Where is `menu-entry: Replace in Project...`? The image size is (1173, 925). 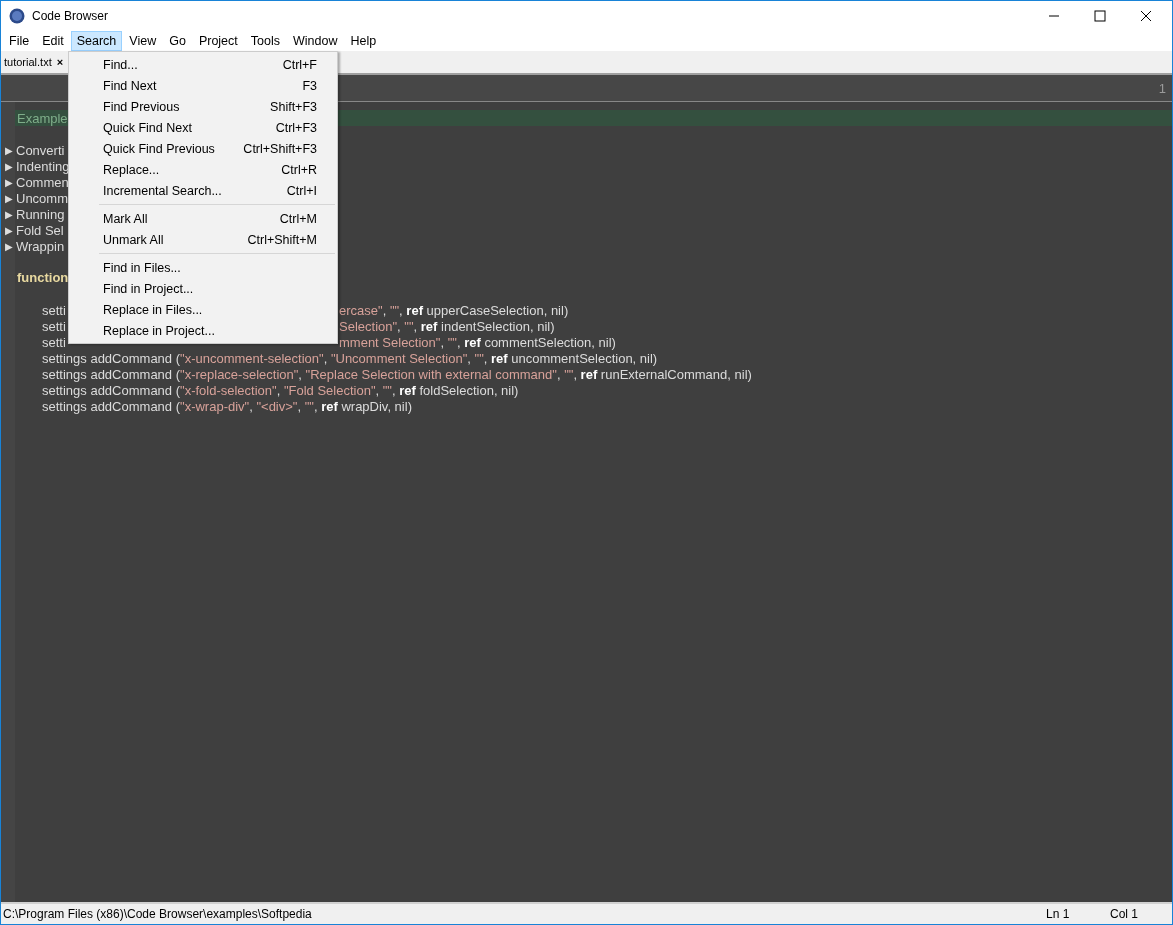
menu-entry: Replace in Project... is located at coordinates (203, 330).